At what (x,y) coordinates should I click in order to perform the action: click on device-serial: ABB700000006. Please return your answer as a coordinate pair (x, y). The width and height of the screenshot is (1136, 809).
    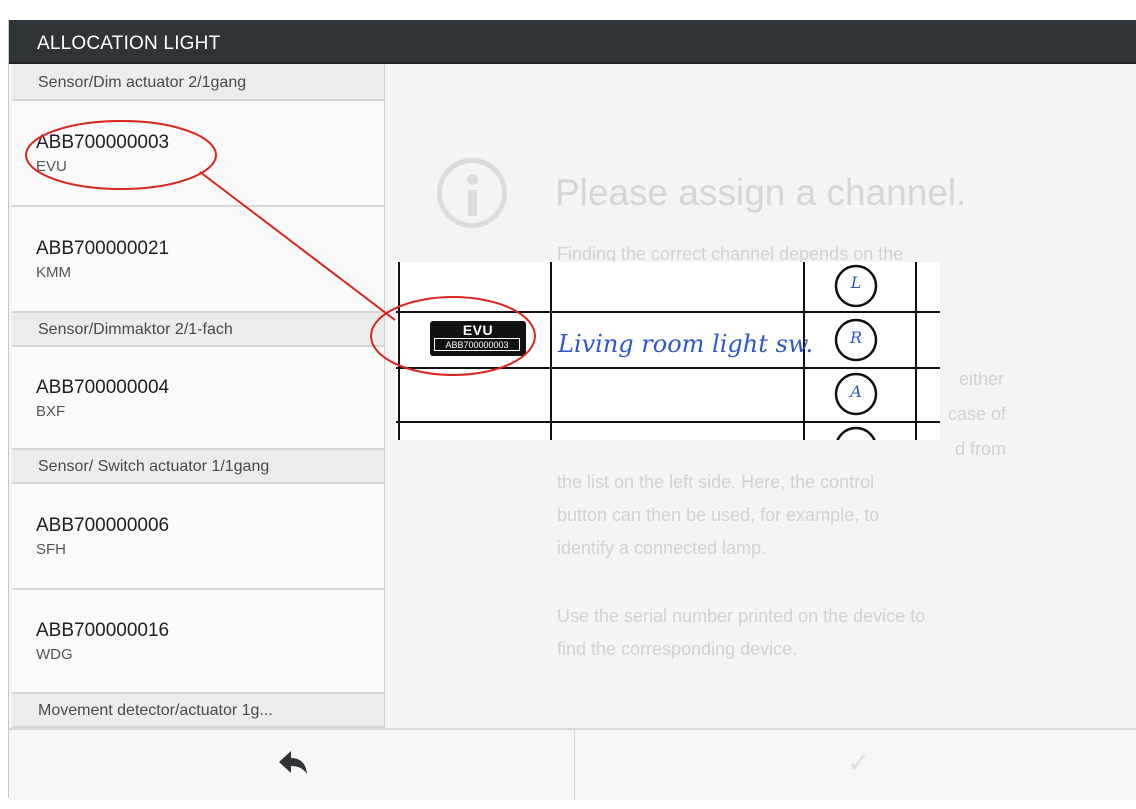
    Looking at the image, I should click on (103, 525).